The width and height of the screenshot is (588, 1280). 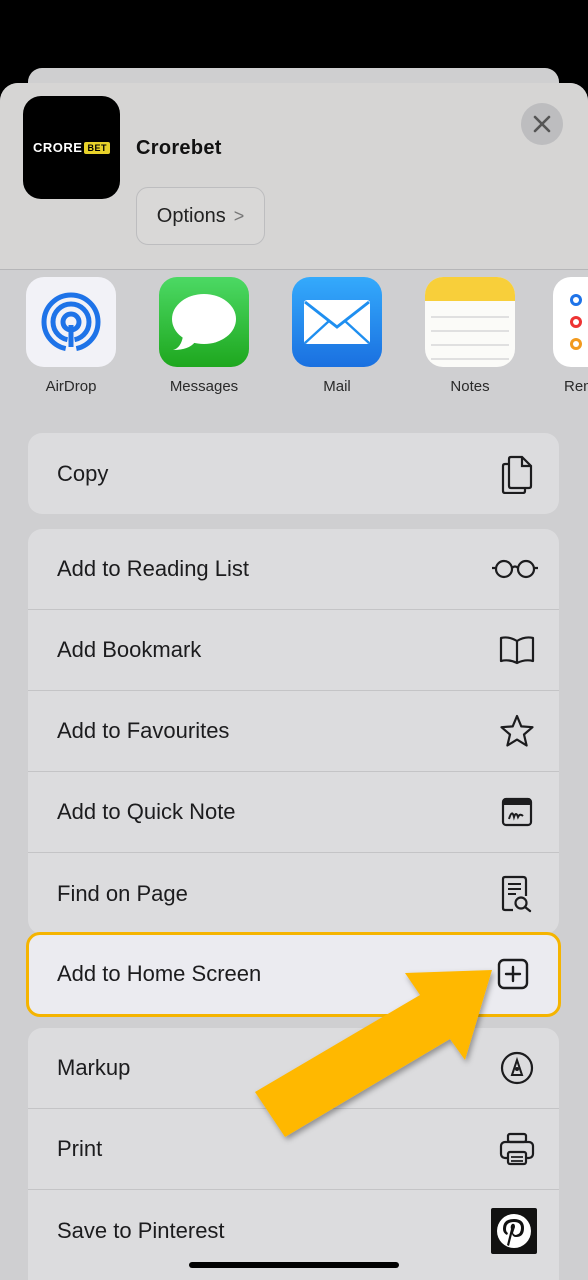 I want to click on quick-note-icon, so click(x=517, y=812).